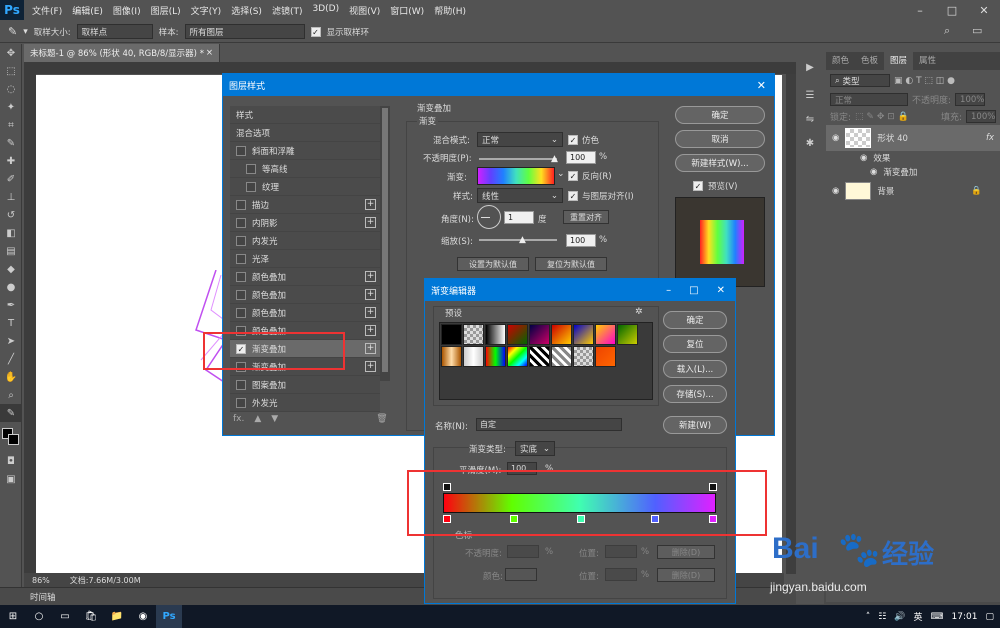  What do you see at coordinates (549, 424) in the screenshot?
I see `name-field: 自定` at bounding box center [549, 424].